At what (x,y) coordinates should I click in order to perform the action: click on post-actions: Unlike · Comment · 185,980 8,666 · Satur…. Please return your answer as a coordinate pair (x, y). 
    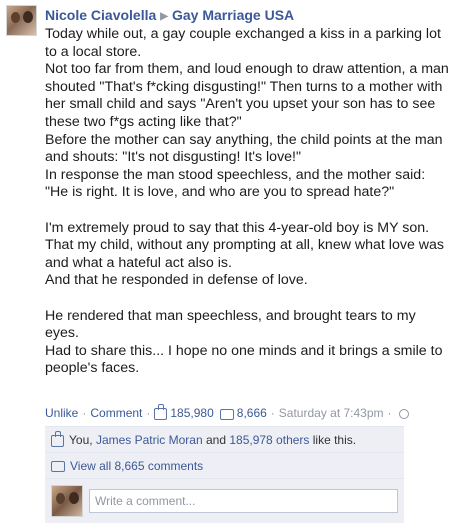
    Looking at the image, I should click on (227, 412).